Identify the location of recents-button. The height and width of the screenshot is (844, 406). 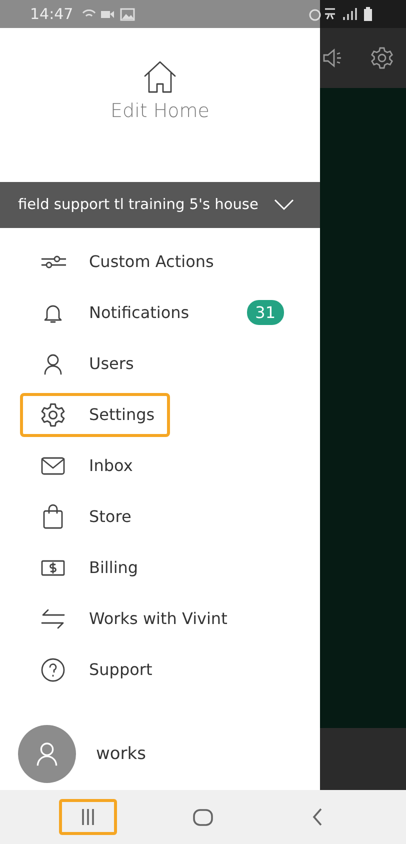
(87, 817).